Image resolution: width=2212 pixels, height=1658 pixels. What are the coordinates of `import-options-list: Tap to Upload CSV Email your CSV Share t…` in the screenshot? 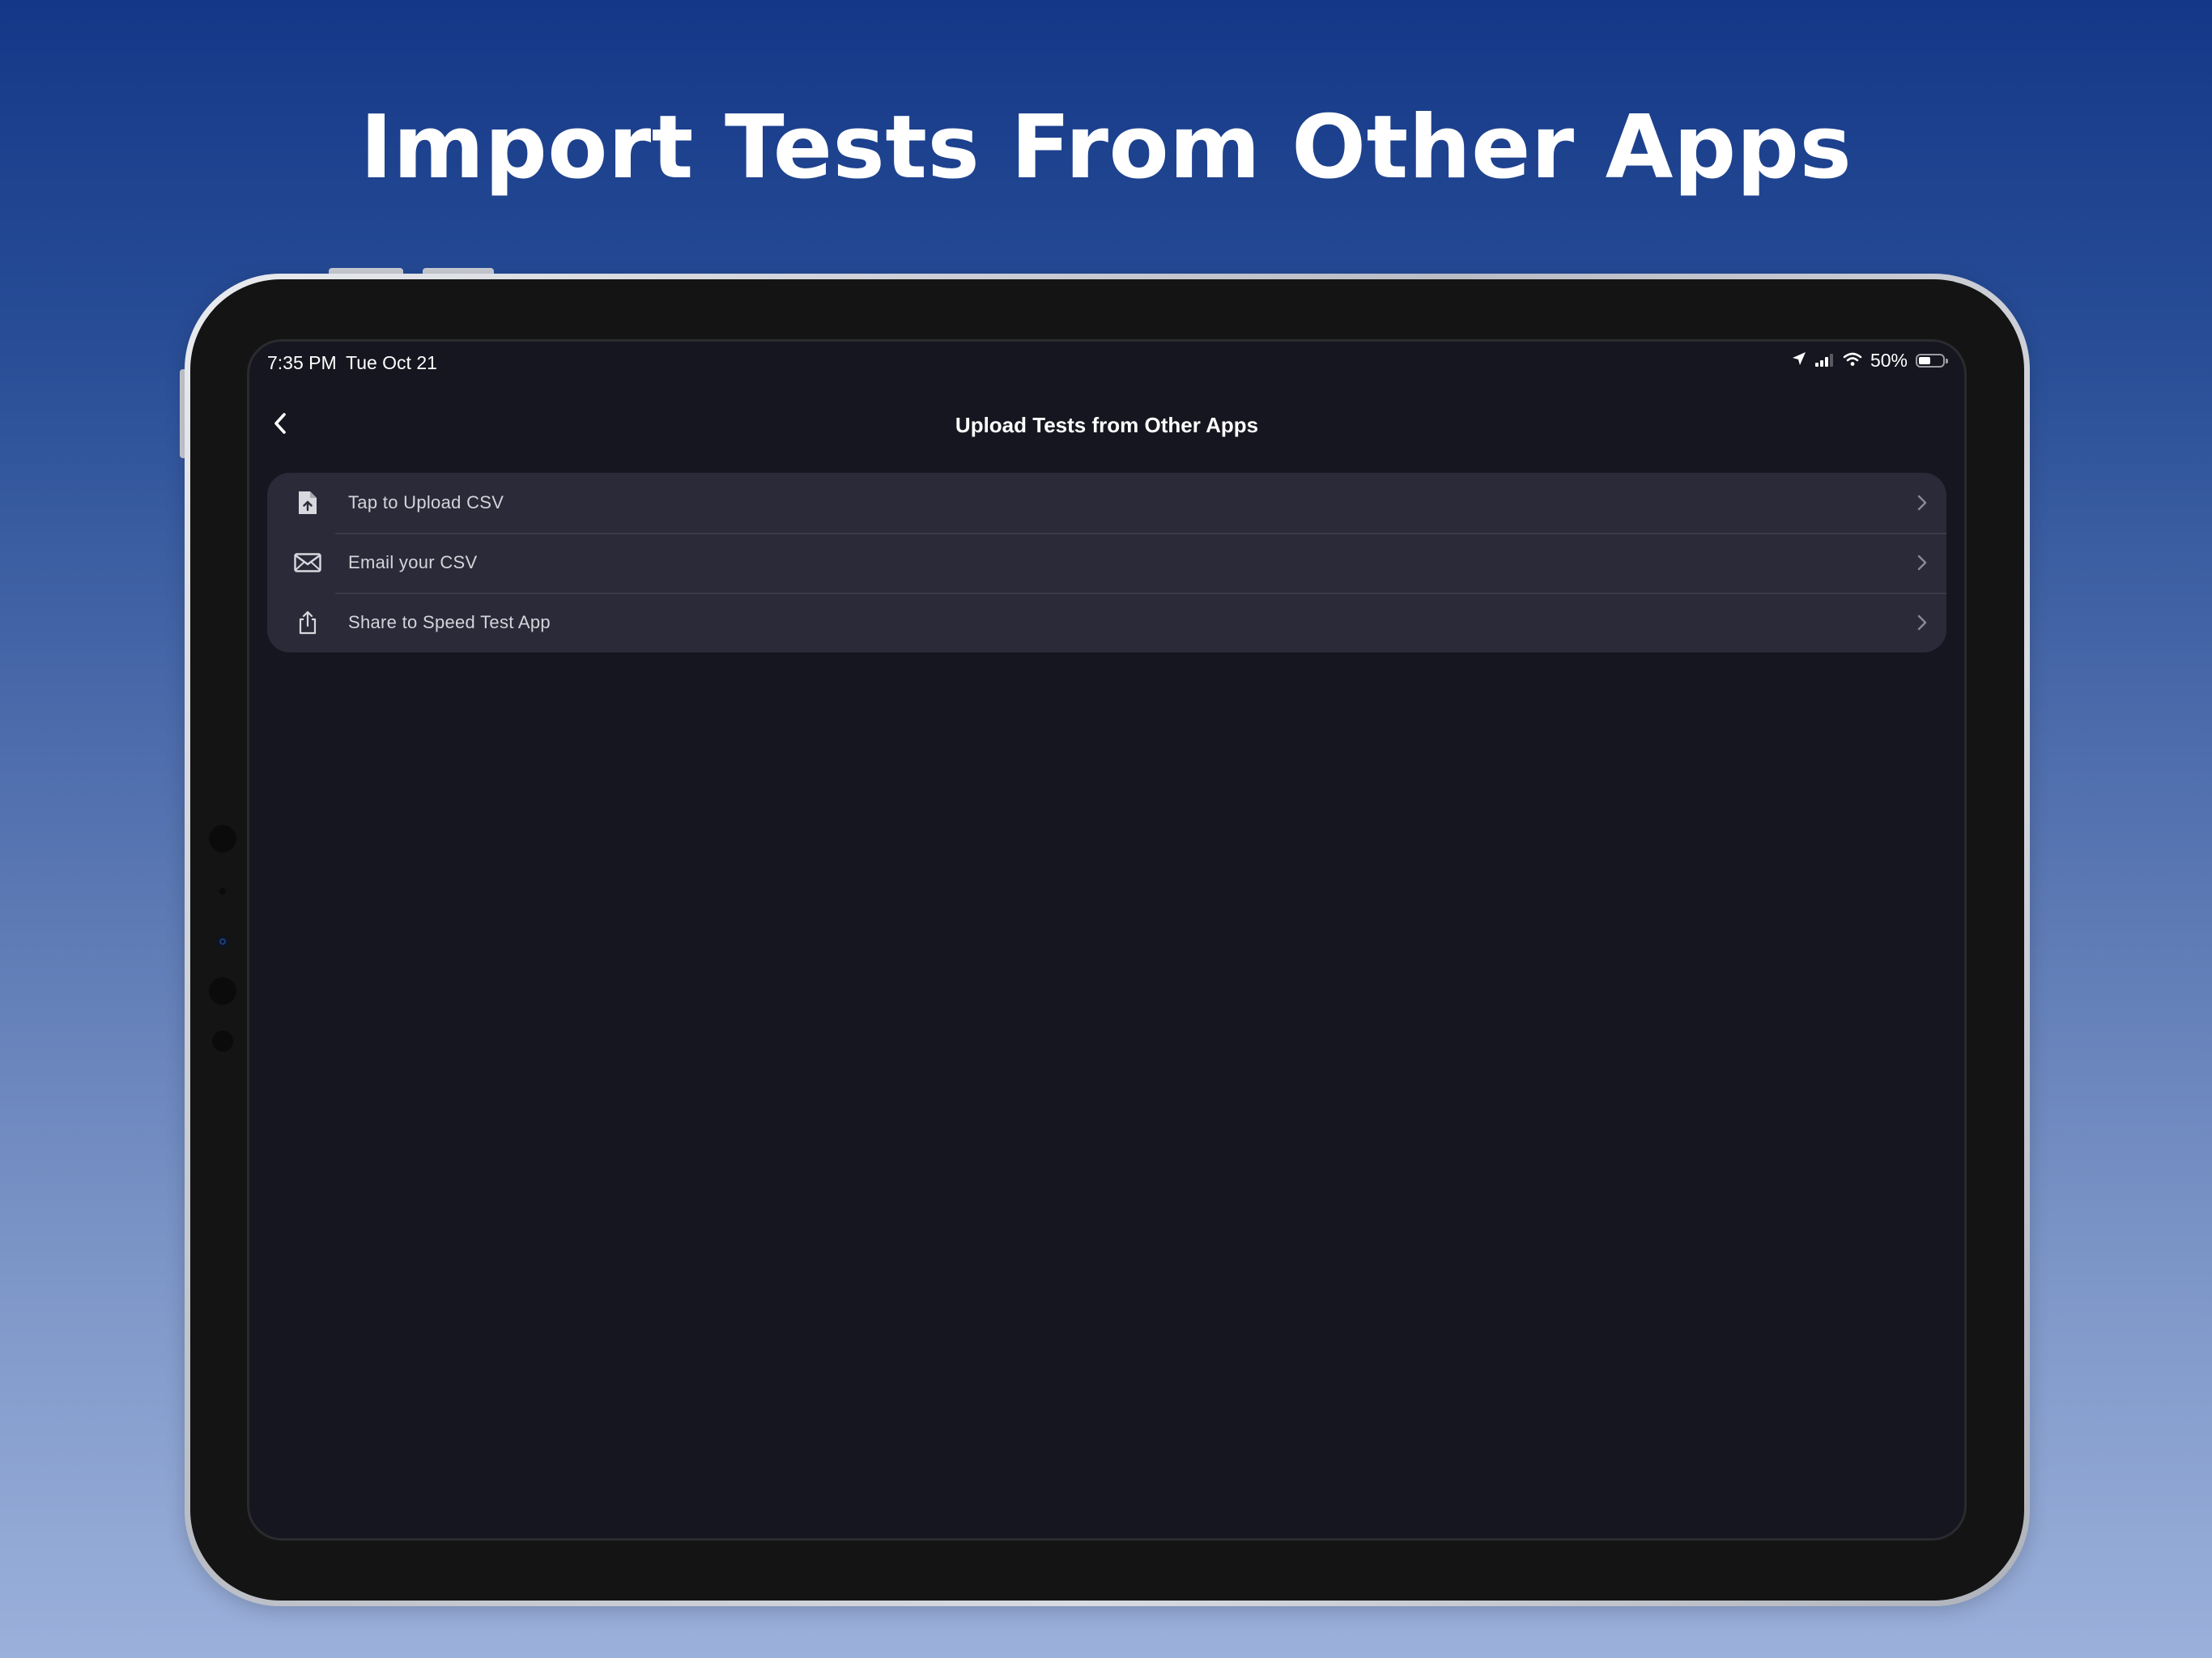 It's located at (1106, 563).